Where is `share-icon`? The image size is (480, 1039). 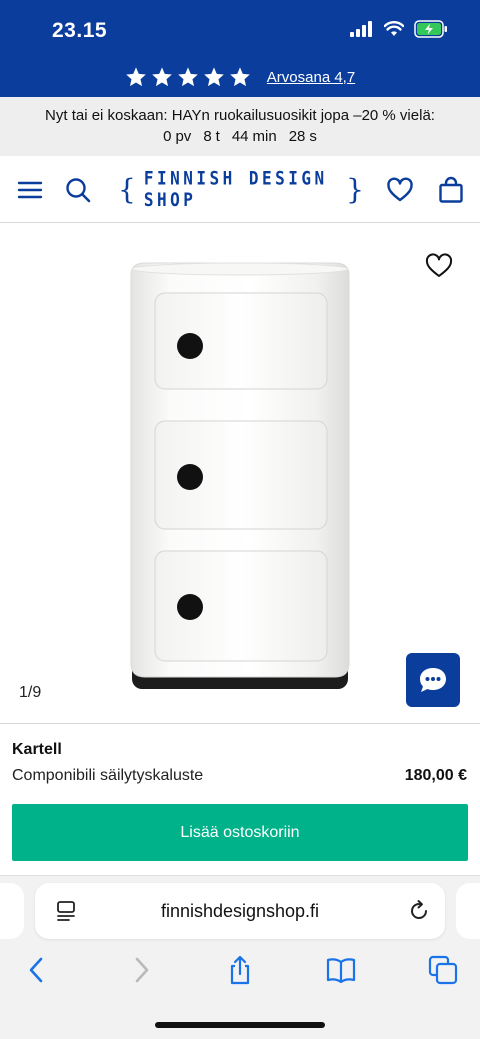 share-icon is located at coordinates (240, 970).